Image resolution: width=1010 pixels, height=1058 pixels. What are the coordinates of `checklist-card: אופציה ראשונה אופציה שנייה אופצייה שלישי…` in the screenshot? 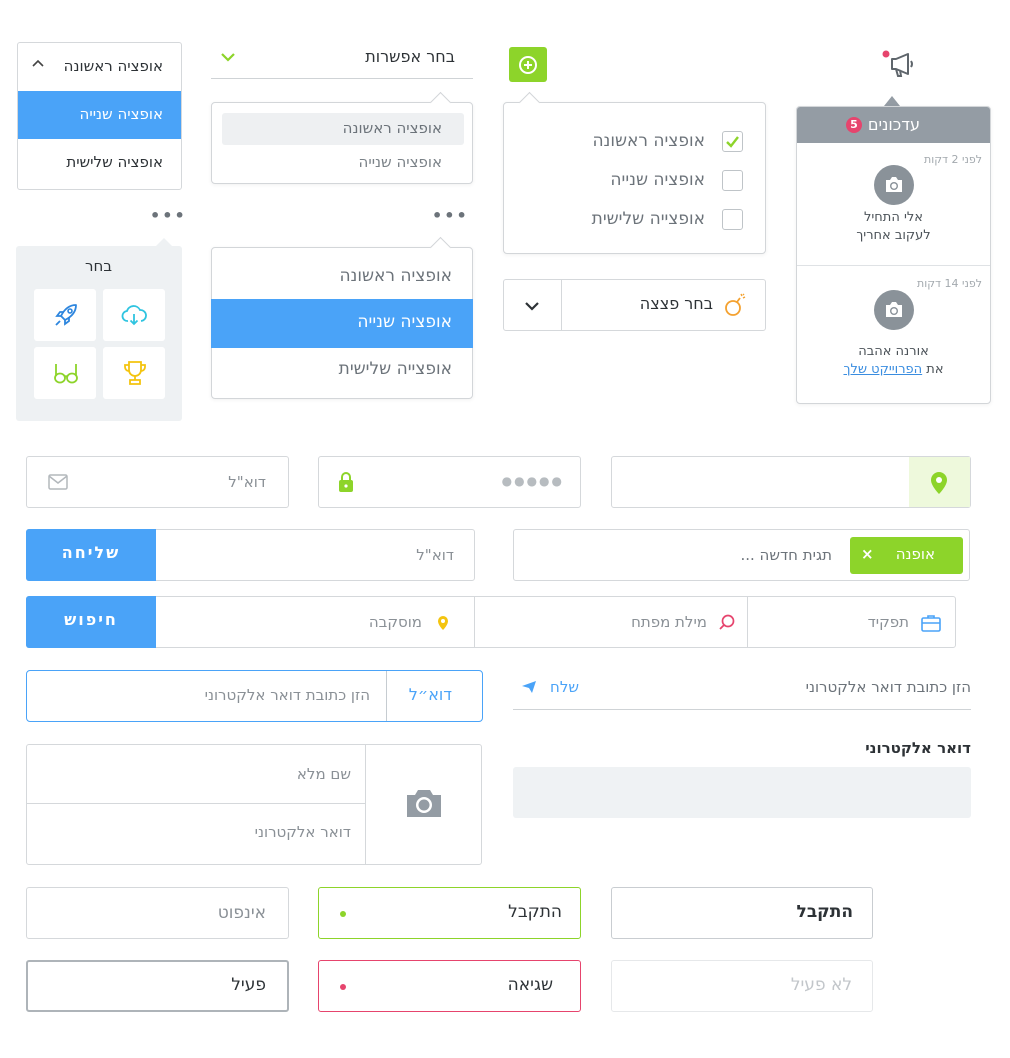 It's located at (634, 172).